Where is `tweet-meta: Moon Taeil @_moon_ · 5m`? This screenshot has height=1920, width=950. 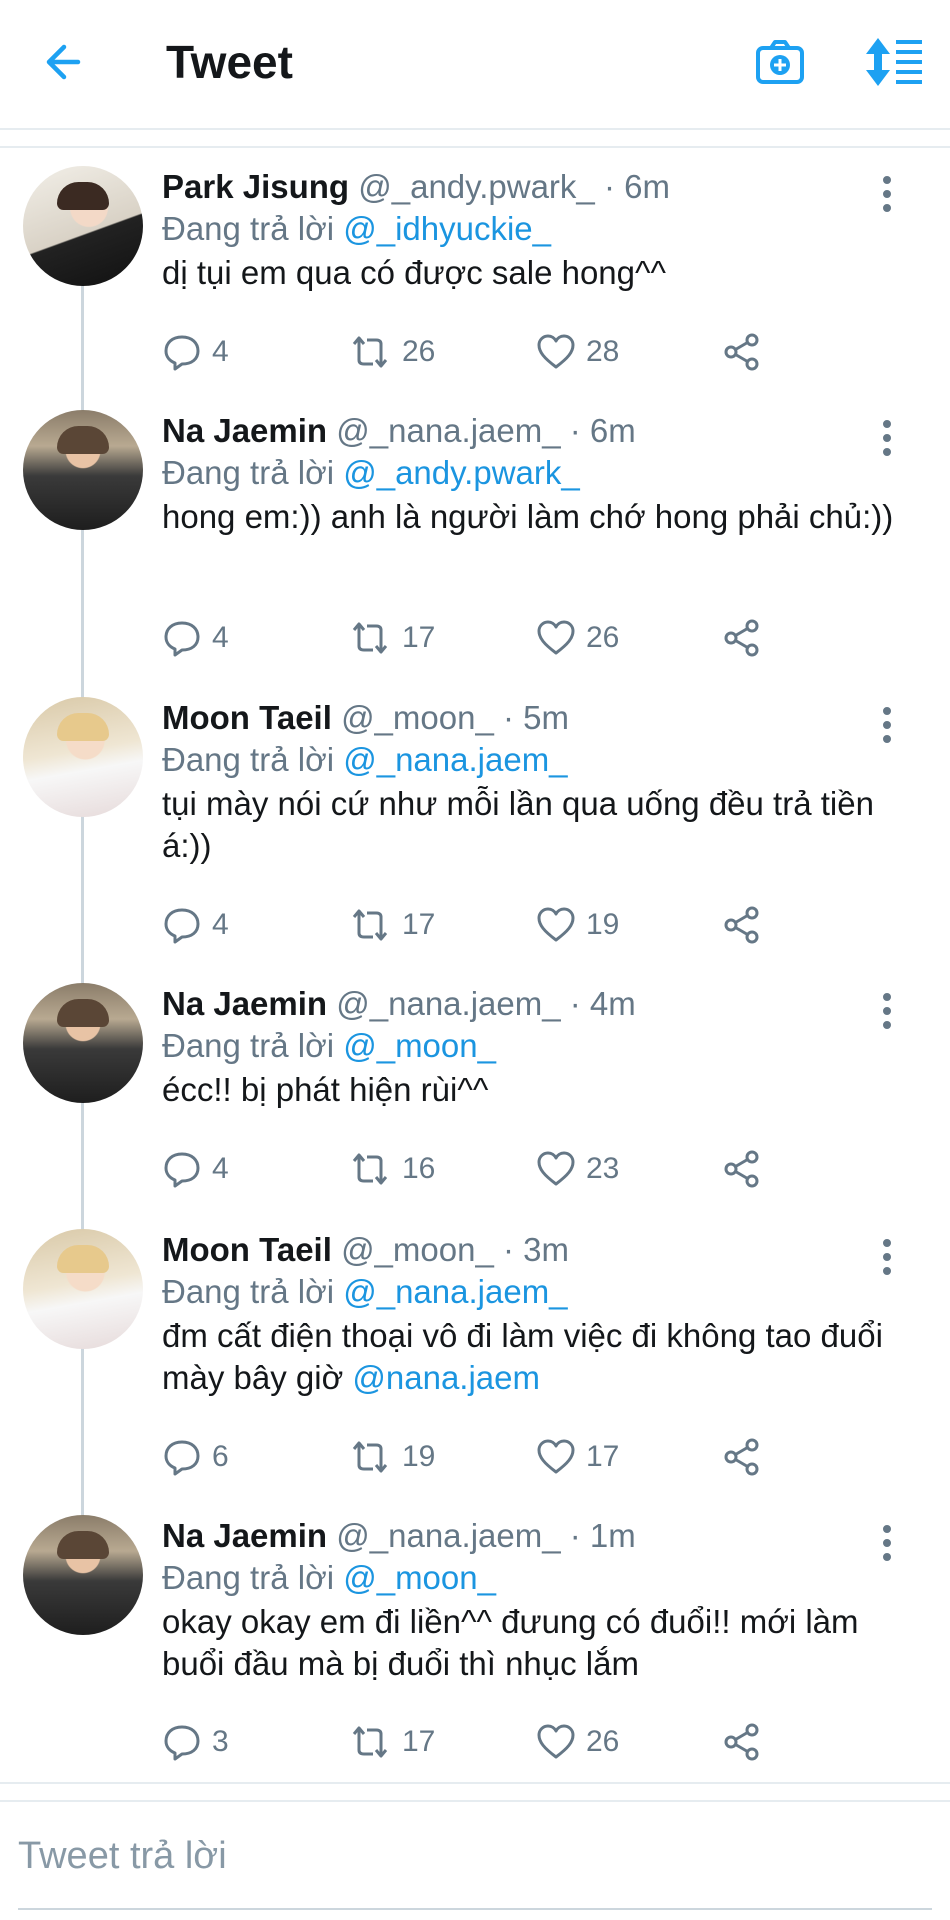 tweet-meta: Moon Taeil @_moon_ · 5m is located at coordinates (532, 718).